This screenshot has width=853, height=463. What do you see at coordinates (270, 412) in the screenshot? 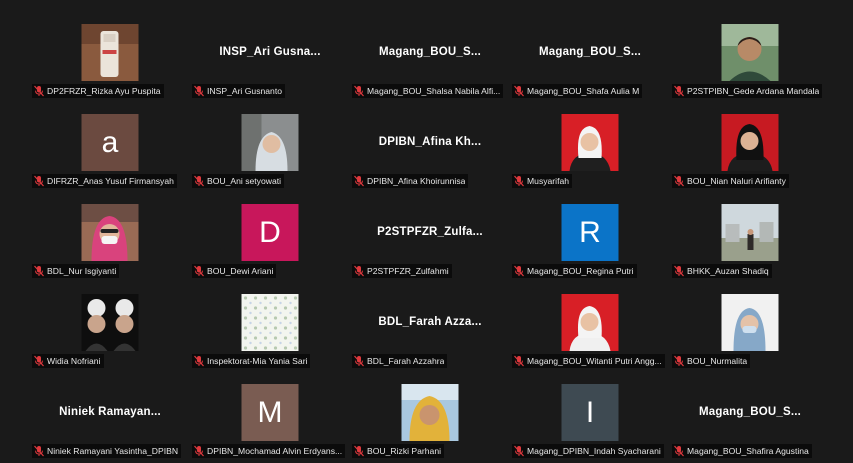
I see `participant-avatar-initial: M` at bounding box center [270, 412].